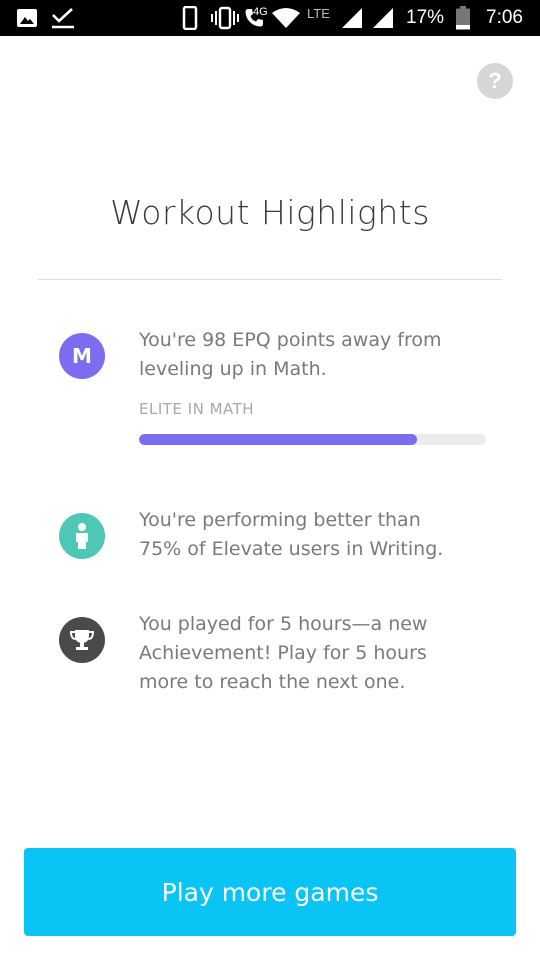  What do you see at coordinates (425, 17) in the screenshot?
I see `battery-percent: 17%` at bounding box center [425, 17].